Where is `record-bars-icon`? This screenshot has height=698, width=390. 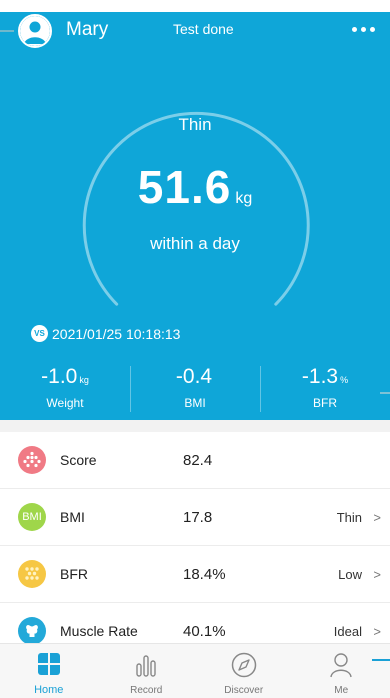 record-bars-icon is located at coordinates (146, 666).